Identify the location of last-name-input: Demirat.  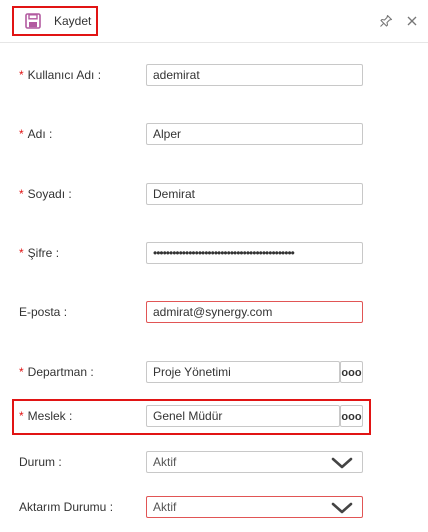
(254, 194).